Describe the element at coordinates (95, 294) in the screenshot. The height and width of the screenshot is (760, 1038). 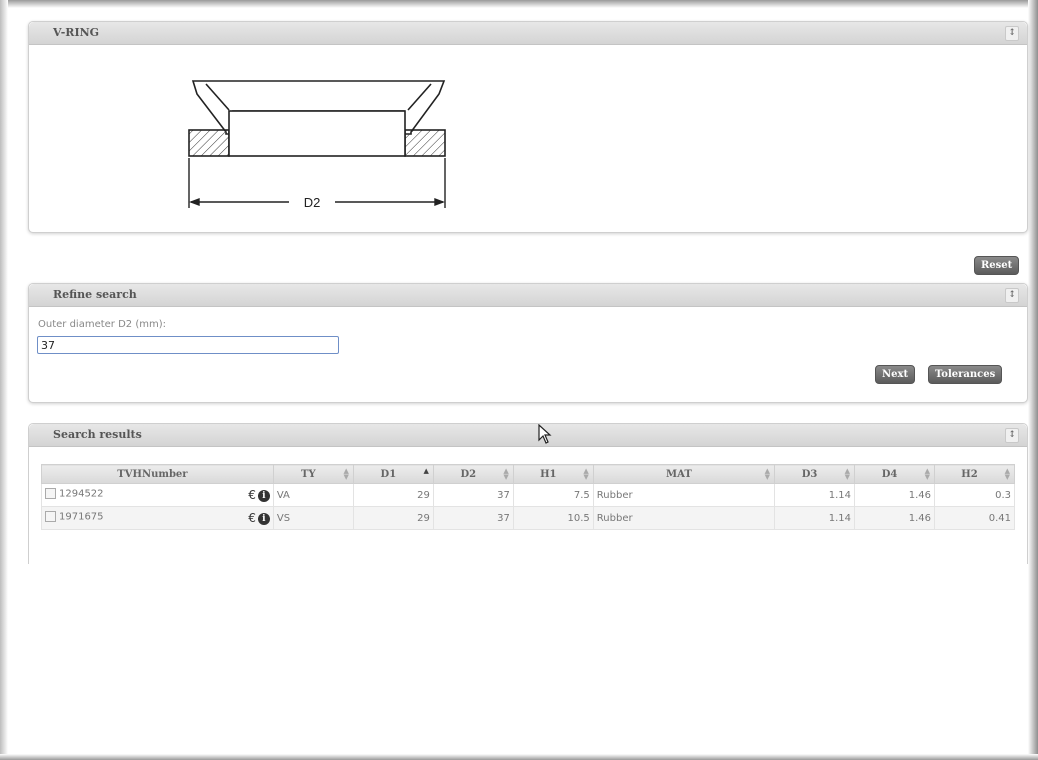
I see `refine-search-title: Refine search` at that location.